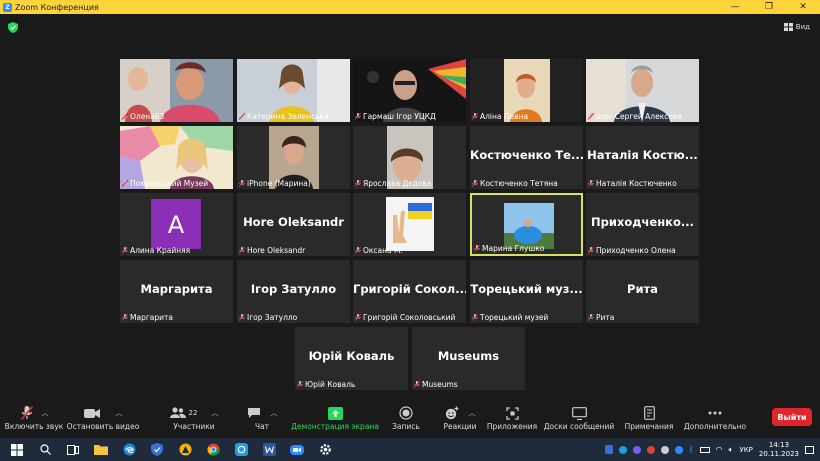 The height and width of the screenshot is (461, 820). What do you see at coordinates (103, 417) in the screenshot?
I see `stop-video-button: ︿ Остановить видео` at bounding box center [103, 417].